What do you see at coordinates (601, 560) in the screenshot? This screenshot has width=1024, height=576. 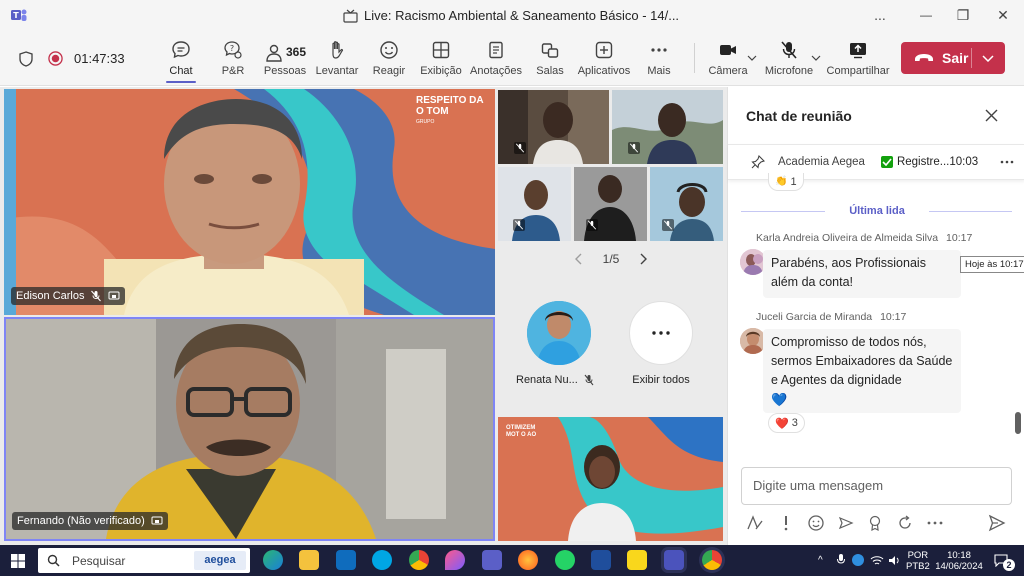 I see `security-app-icon` at bounding box center [601, 560].